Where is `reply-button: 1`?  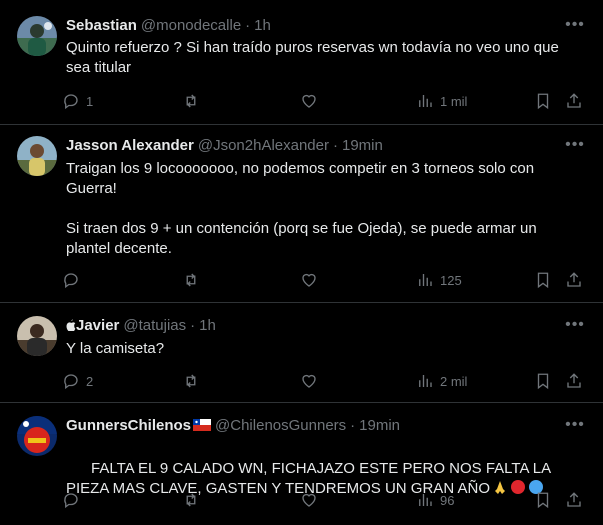
reply-button: 1 is located at coordinates (77, 101).